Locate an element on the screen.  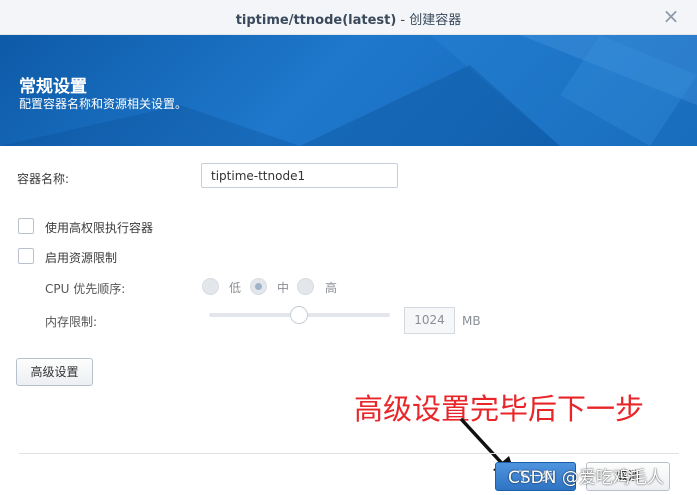
annotation-text: 高级设置完毕后下一步 is located at coordinates (499, 409).